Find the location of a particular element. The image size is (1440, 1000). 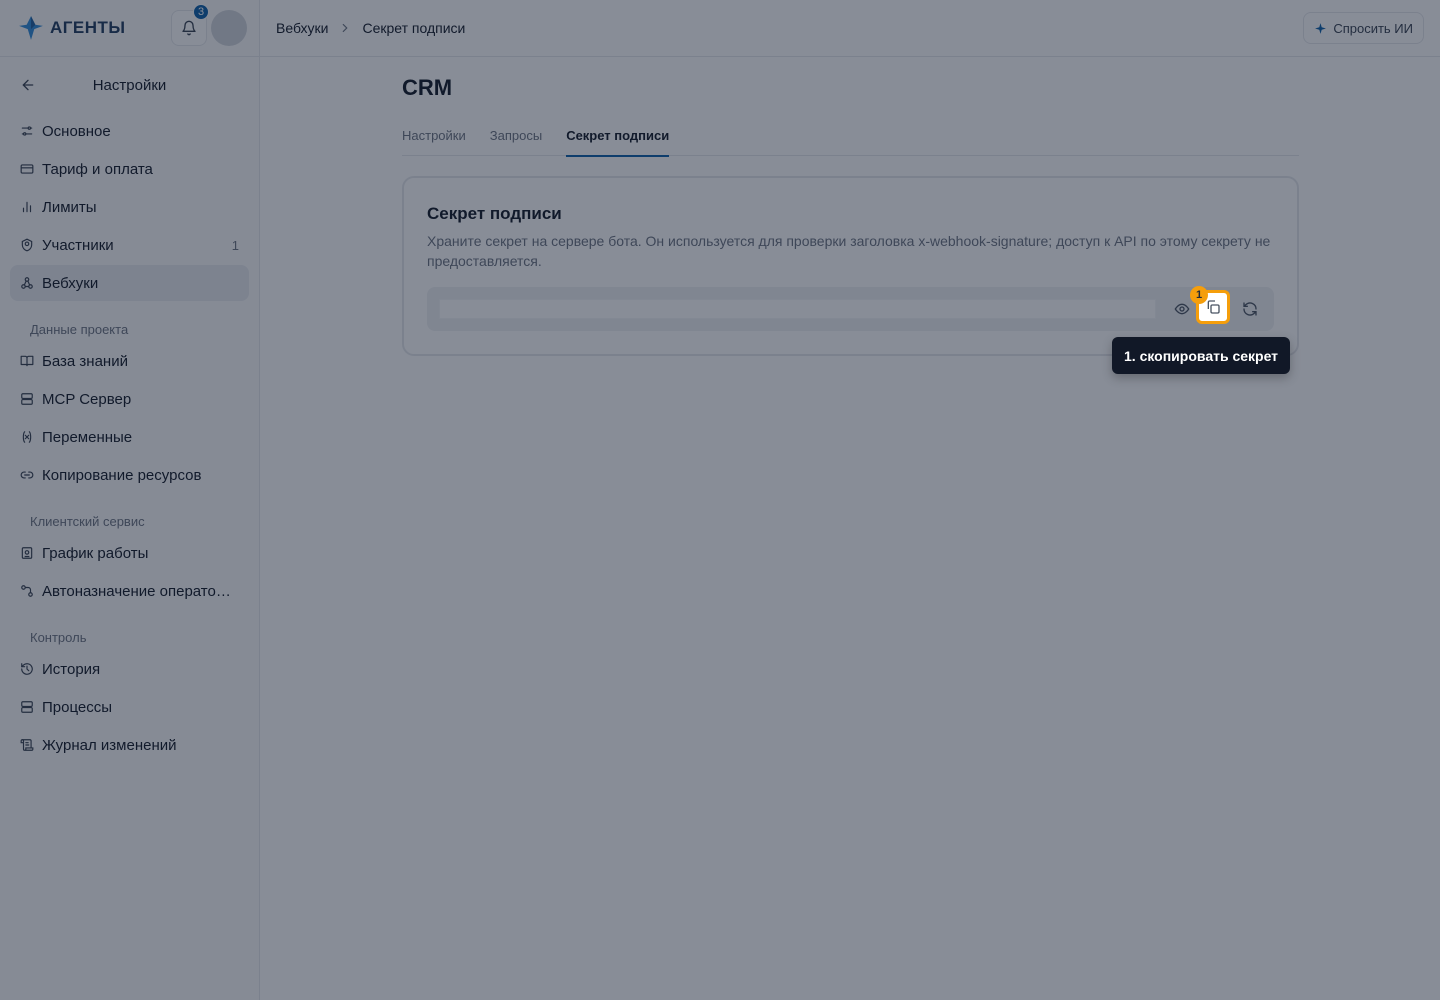

credit-card-icon is located at coordinates (27, 169).